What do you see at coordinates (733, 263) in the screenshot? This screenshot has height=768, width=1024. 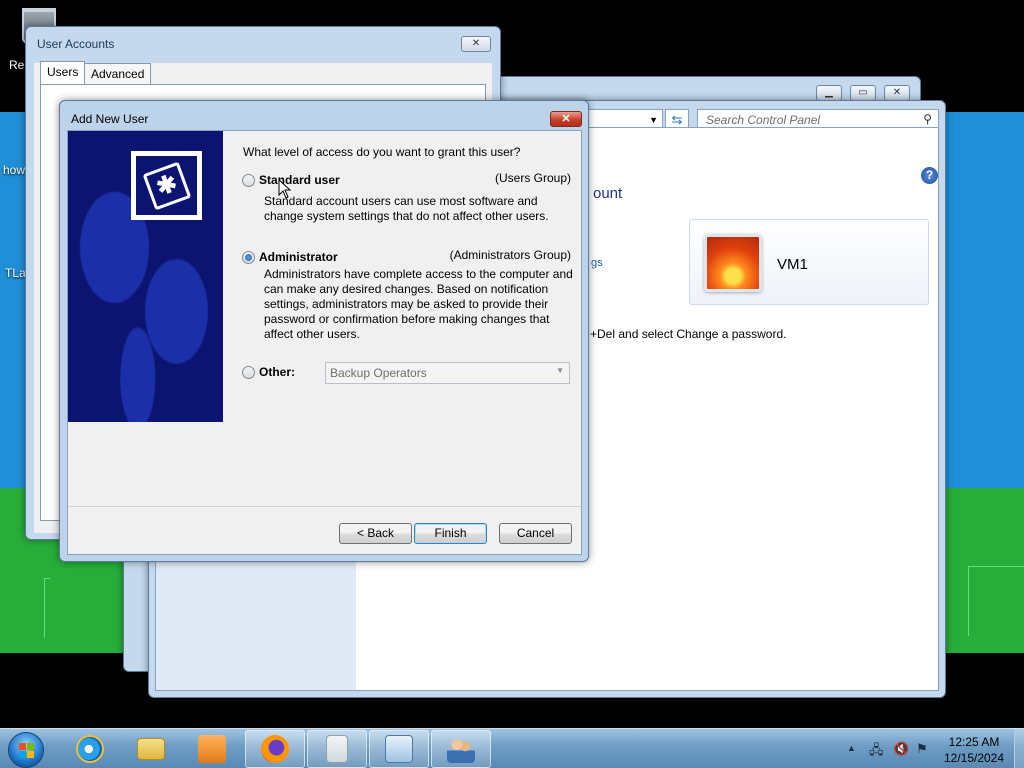 I see `user-avatar-flower` at bounding box center [733, 263].